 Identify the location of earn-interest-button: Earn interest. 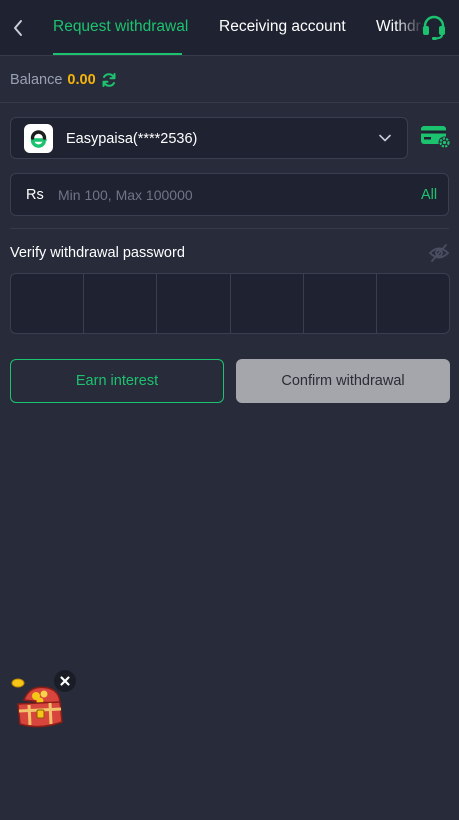
(117, 381).